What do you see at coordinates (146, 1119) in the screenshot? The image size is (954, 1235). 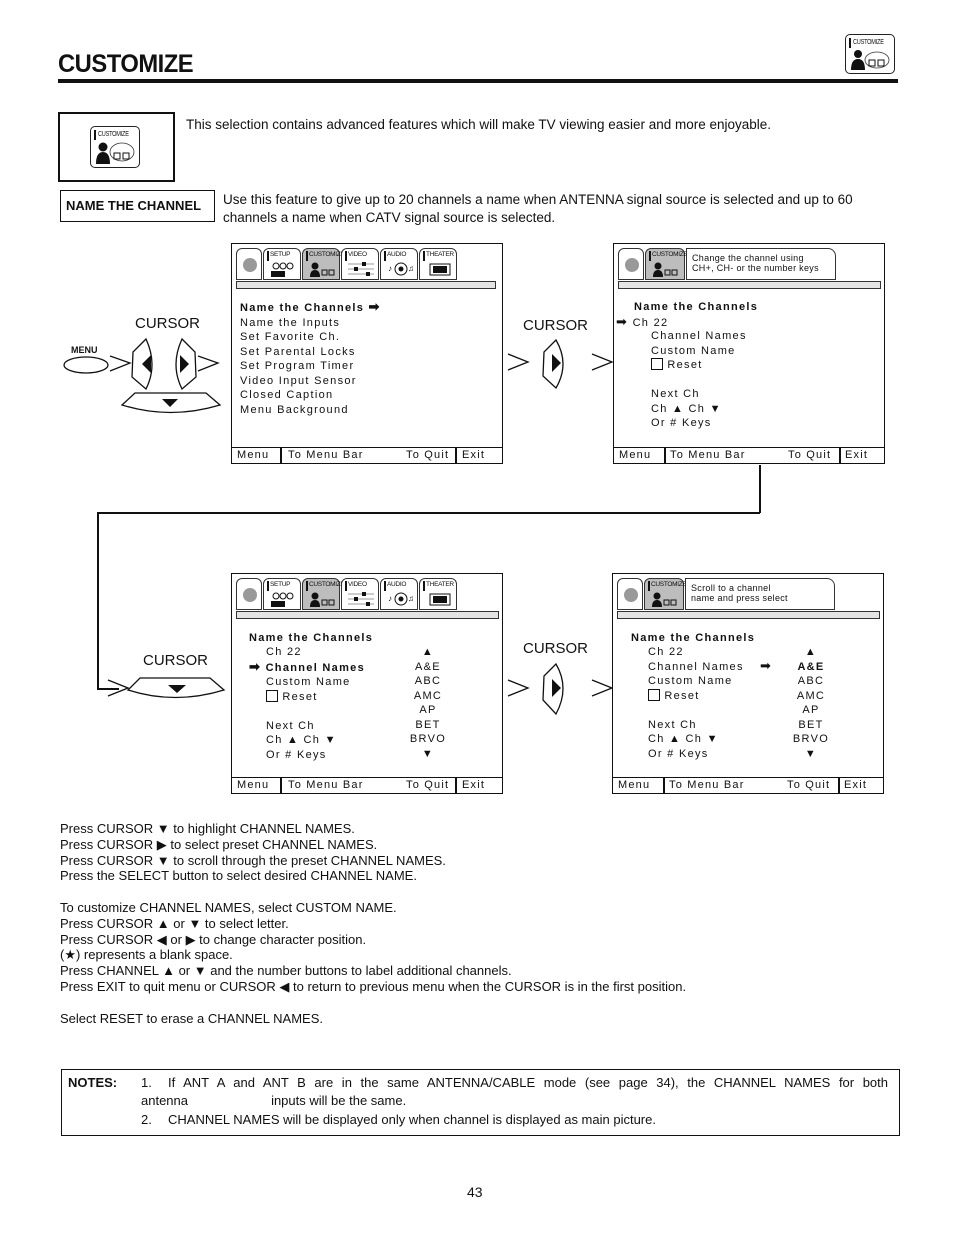 I see `note-number: 2.` at bounding box center [146, 1119].